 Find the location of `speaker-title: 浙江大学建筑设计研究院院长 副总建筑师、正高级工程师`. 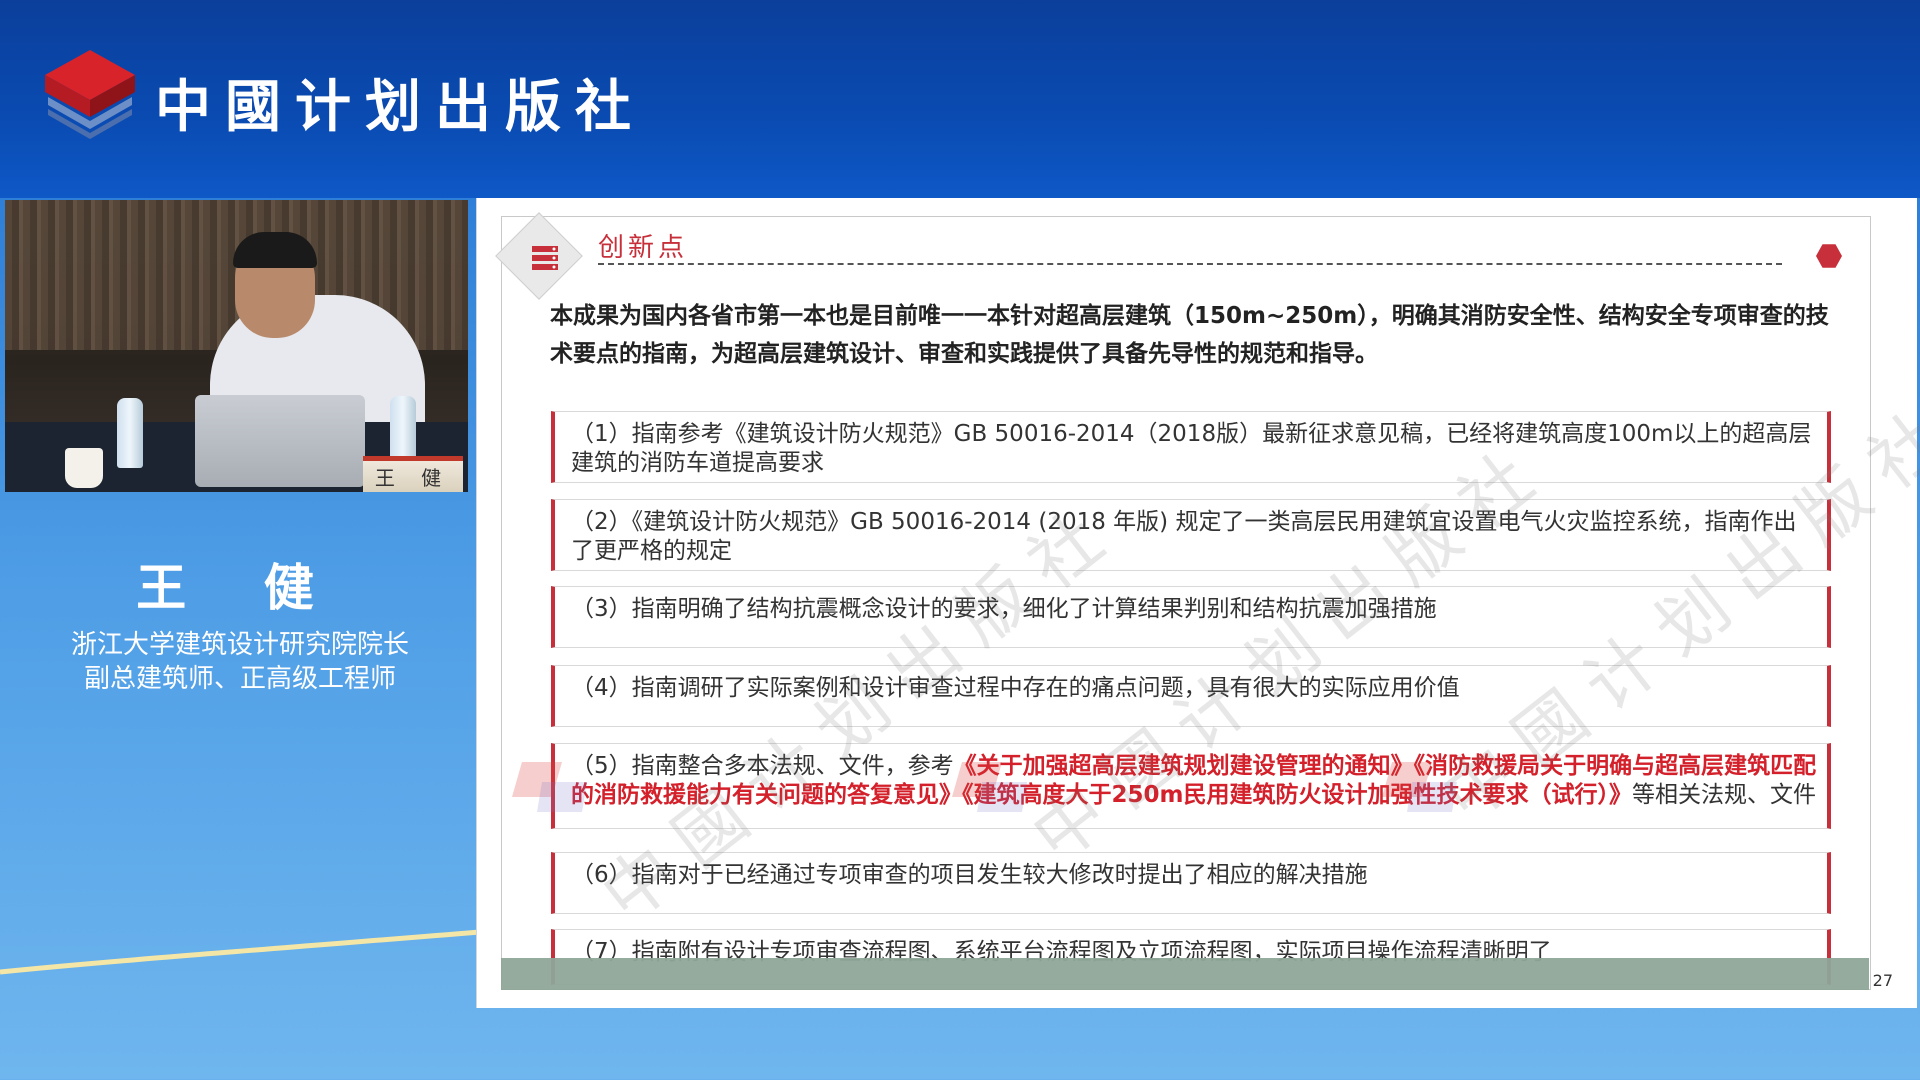

speaker-title: 浙江大学建筑设计研究院院长 副总建筑师、正高级工程师 is located at coordinates (240, 662).